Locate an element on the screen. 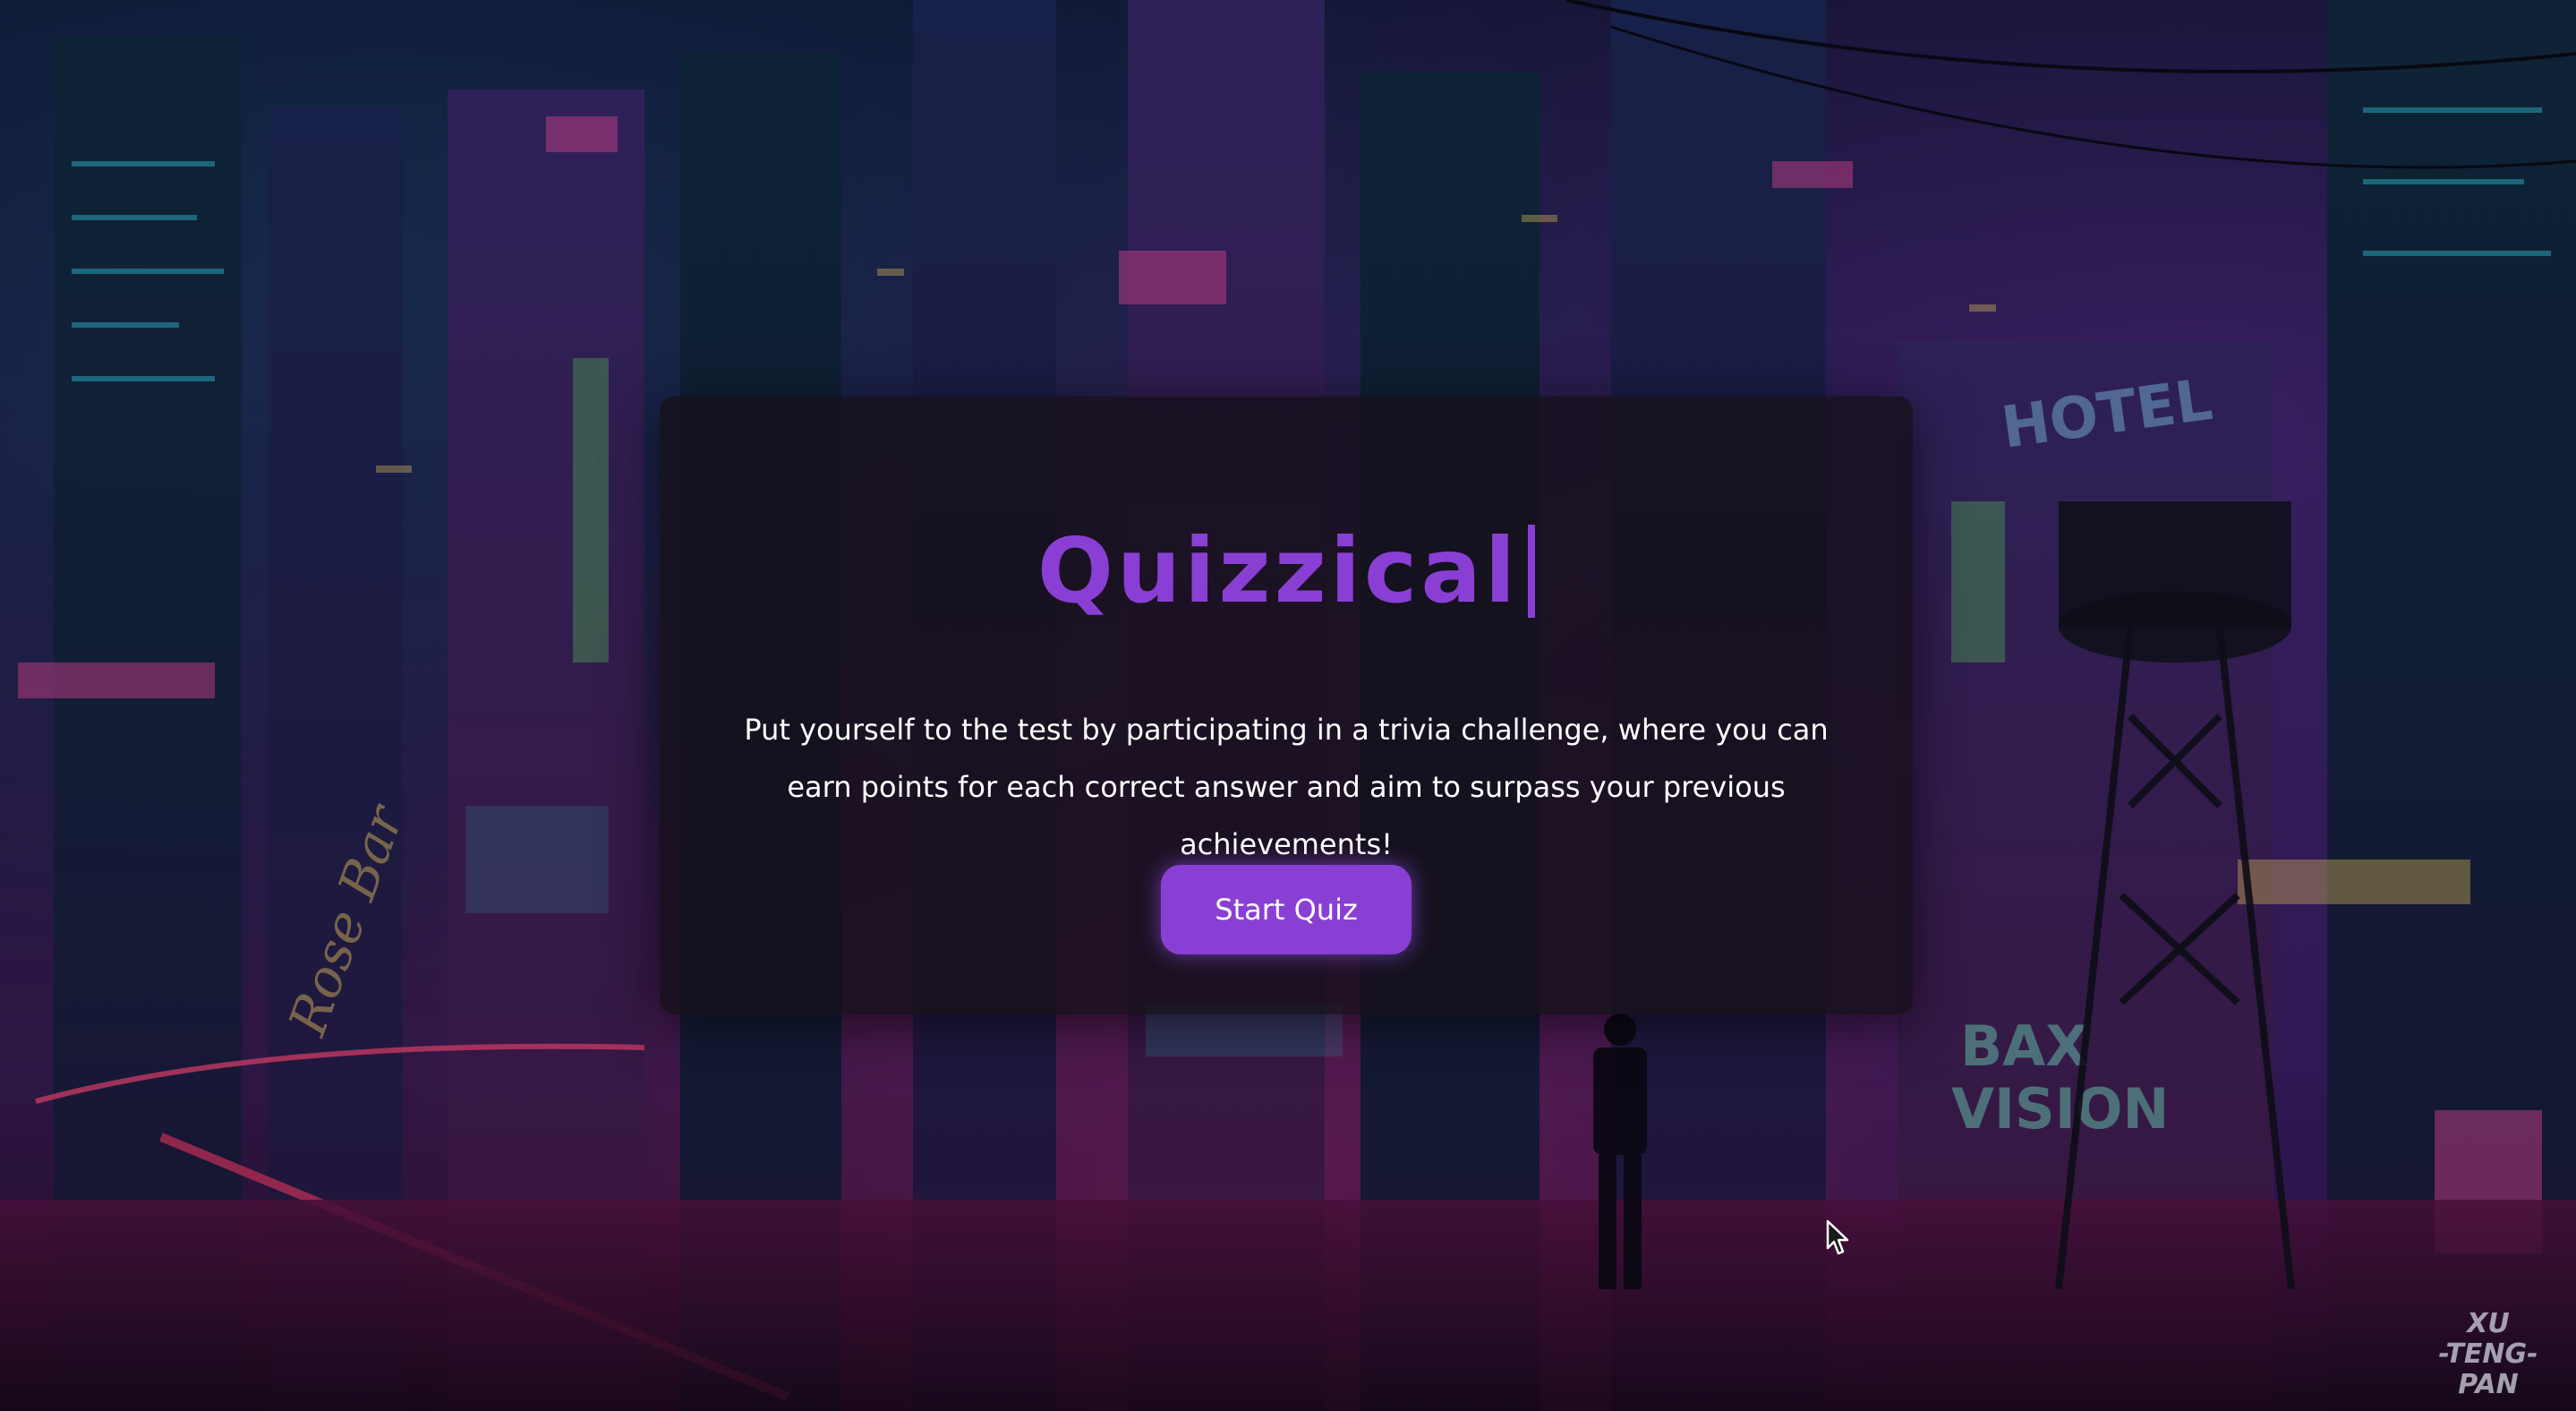 This screenshot has height=1411, width=2576. watermark-line: PAN is located at coordinates (2488, 1384).